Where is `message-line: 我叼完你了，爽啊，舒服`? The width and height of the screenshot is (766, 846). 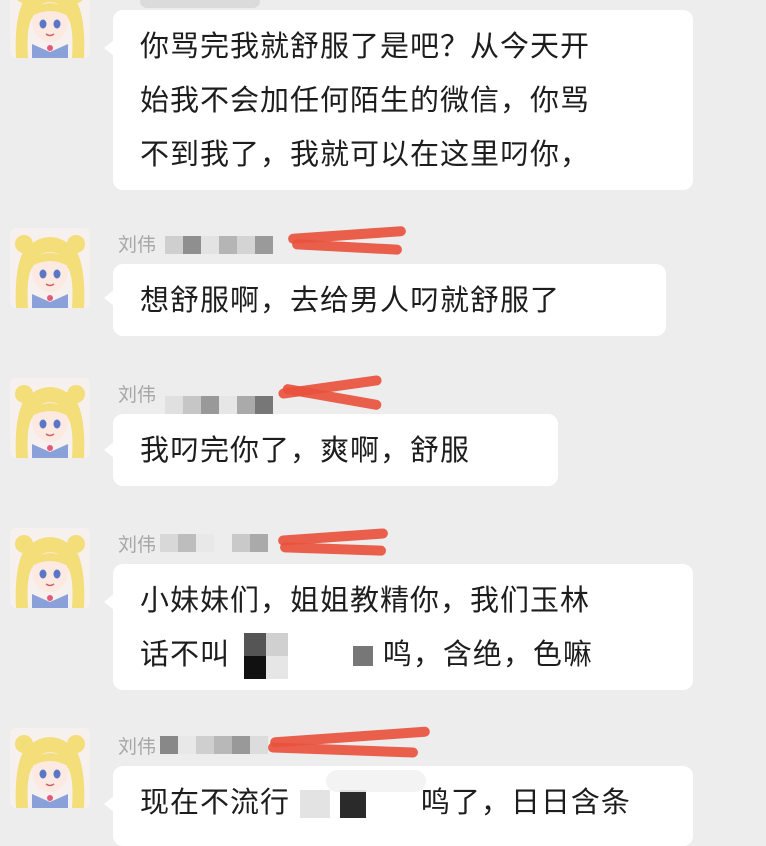
message-line: 我叼完你了，爽啊，舒服 is located at coordinates (305, 450).